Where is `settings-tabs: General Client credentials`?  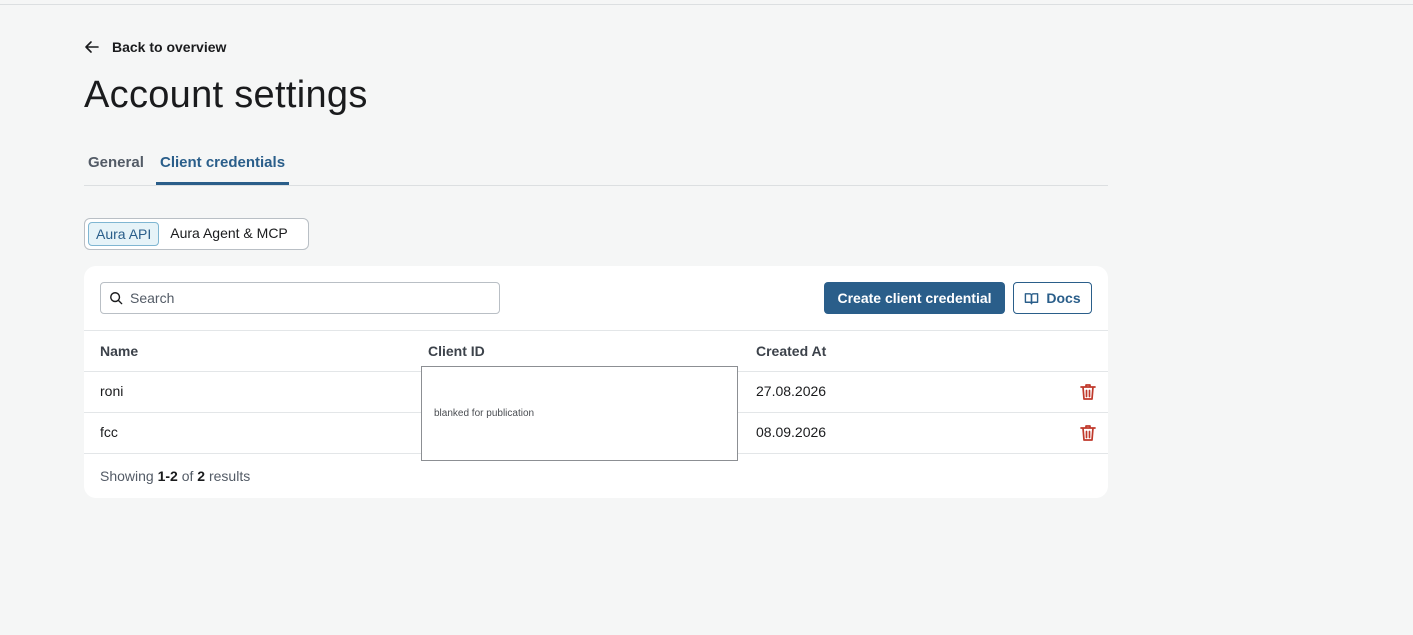
settings-tabs: General Client credentials is located at coordinates (596, 165).